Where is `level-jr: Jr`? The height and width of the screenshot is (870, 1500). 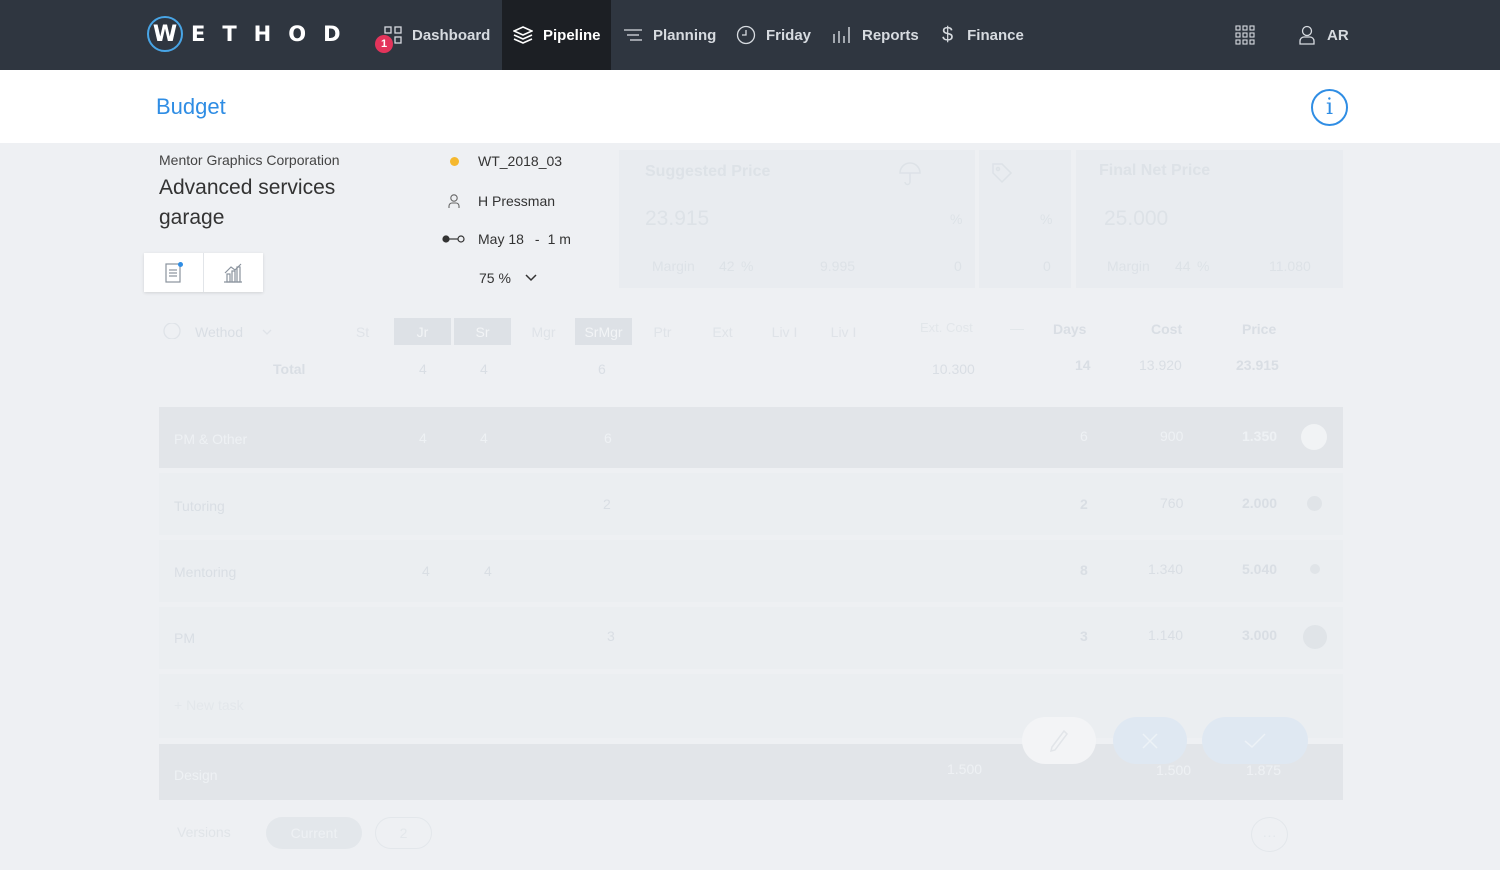 level-jr: Jr is located at coordinates (422, 331).